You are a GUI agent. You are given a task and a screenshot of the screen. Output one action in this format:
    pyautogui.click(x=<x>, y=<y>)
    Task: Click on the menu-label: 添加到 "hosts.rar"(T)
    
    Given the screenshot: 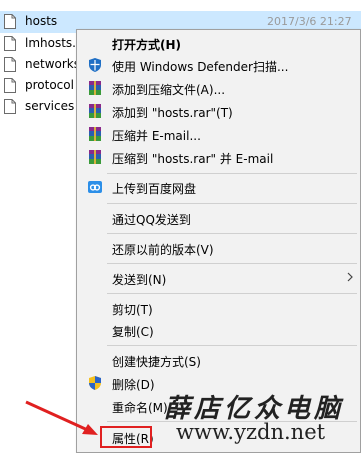 What is the action you would take?
    pyautogui.click(x=172, y=113)
    